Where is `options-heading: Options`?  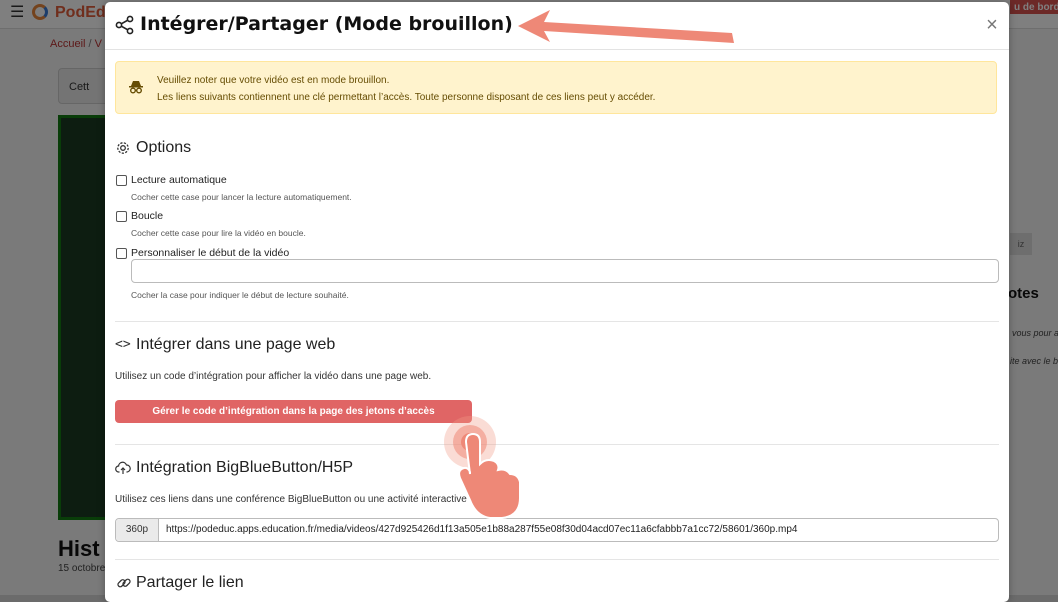
options-heading: Options is located at coordinates (164, 147).